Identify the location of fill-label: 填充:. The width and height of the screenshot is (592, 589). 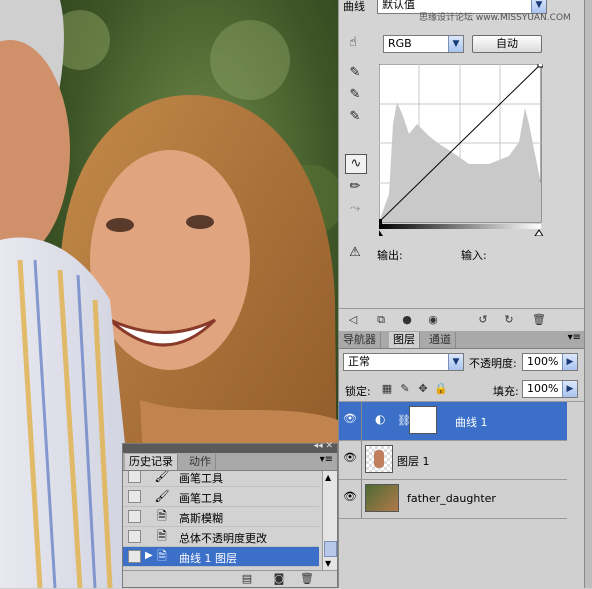
(506, 391).